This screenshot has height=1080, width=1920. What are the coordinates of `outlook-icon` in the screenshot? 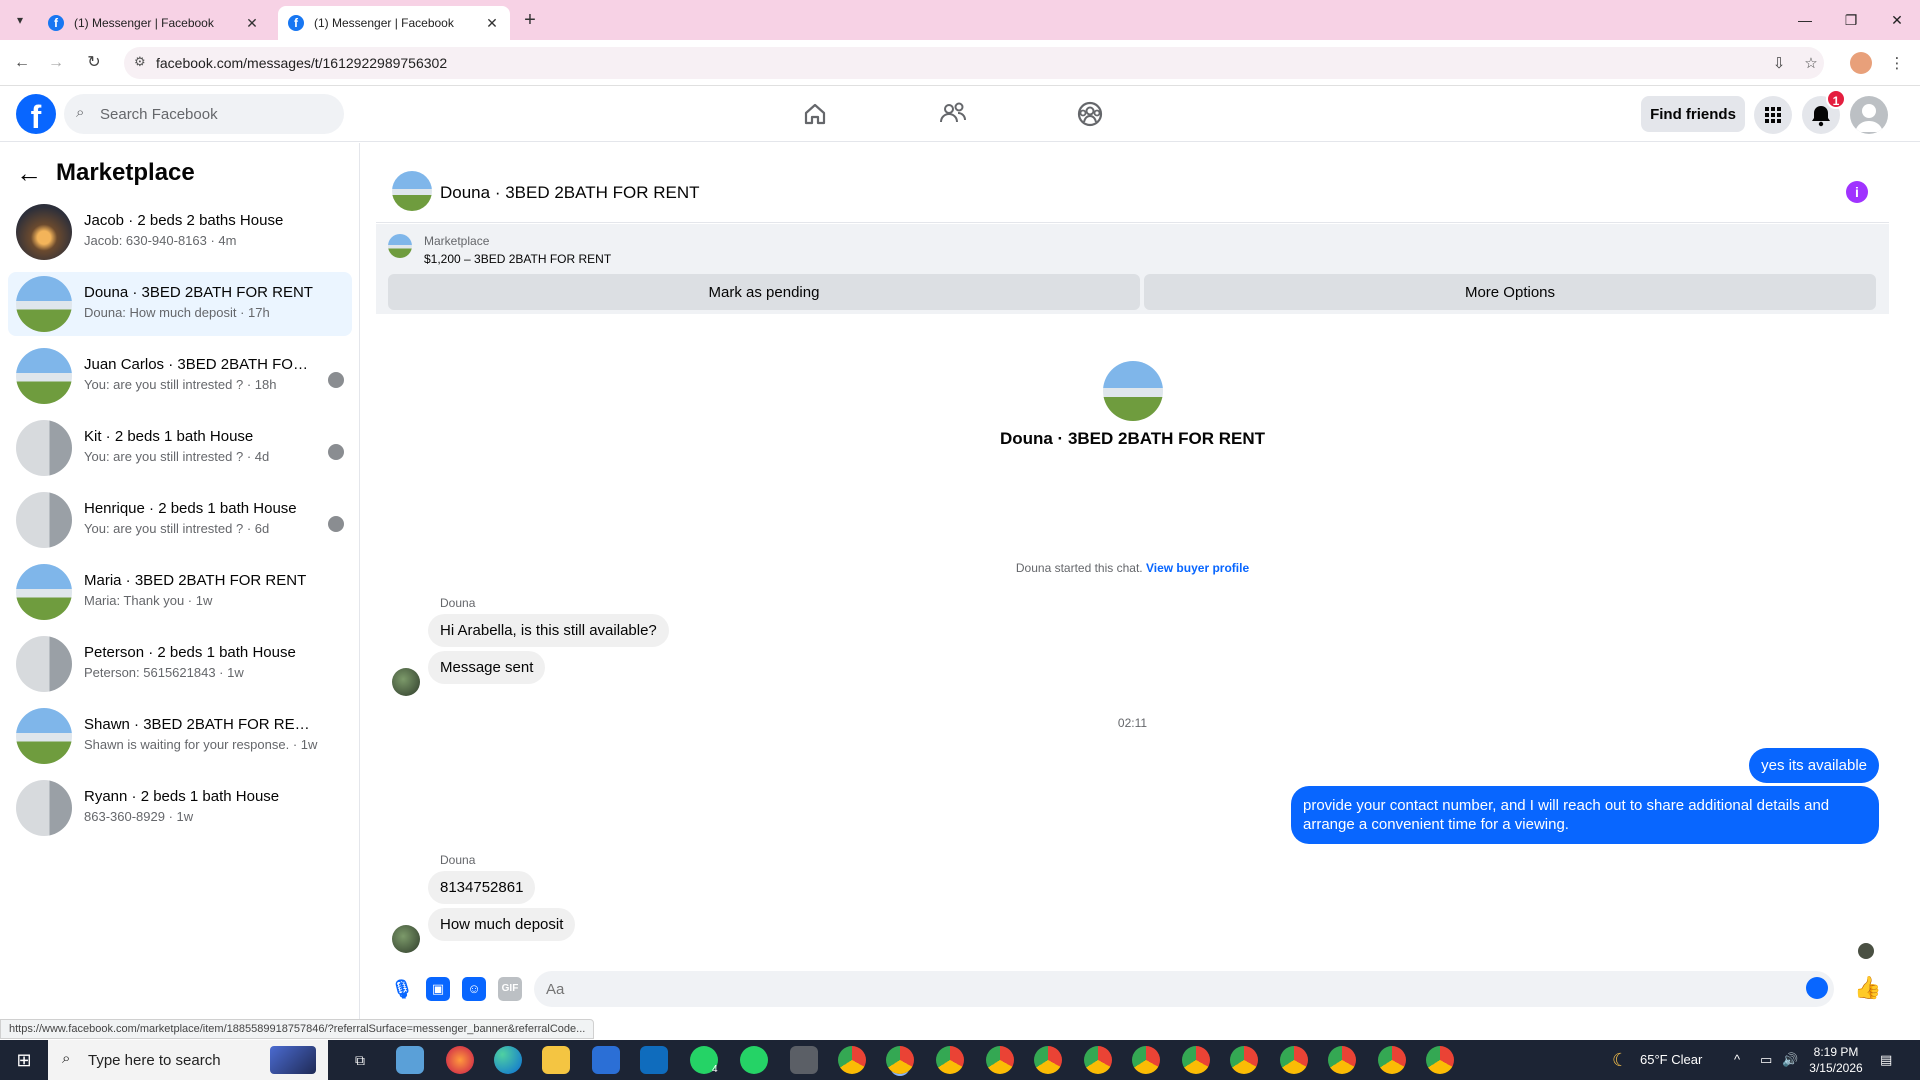 It's located at (654, 1060).